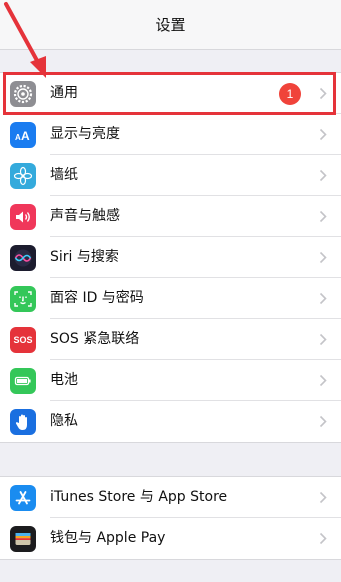 This screenshot has width=341, height=582. What do you see at coordinates (25, 136) in the screenshot?
I see `svg-text: A` at bounding box center [25, 136].